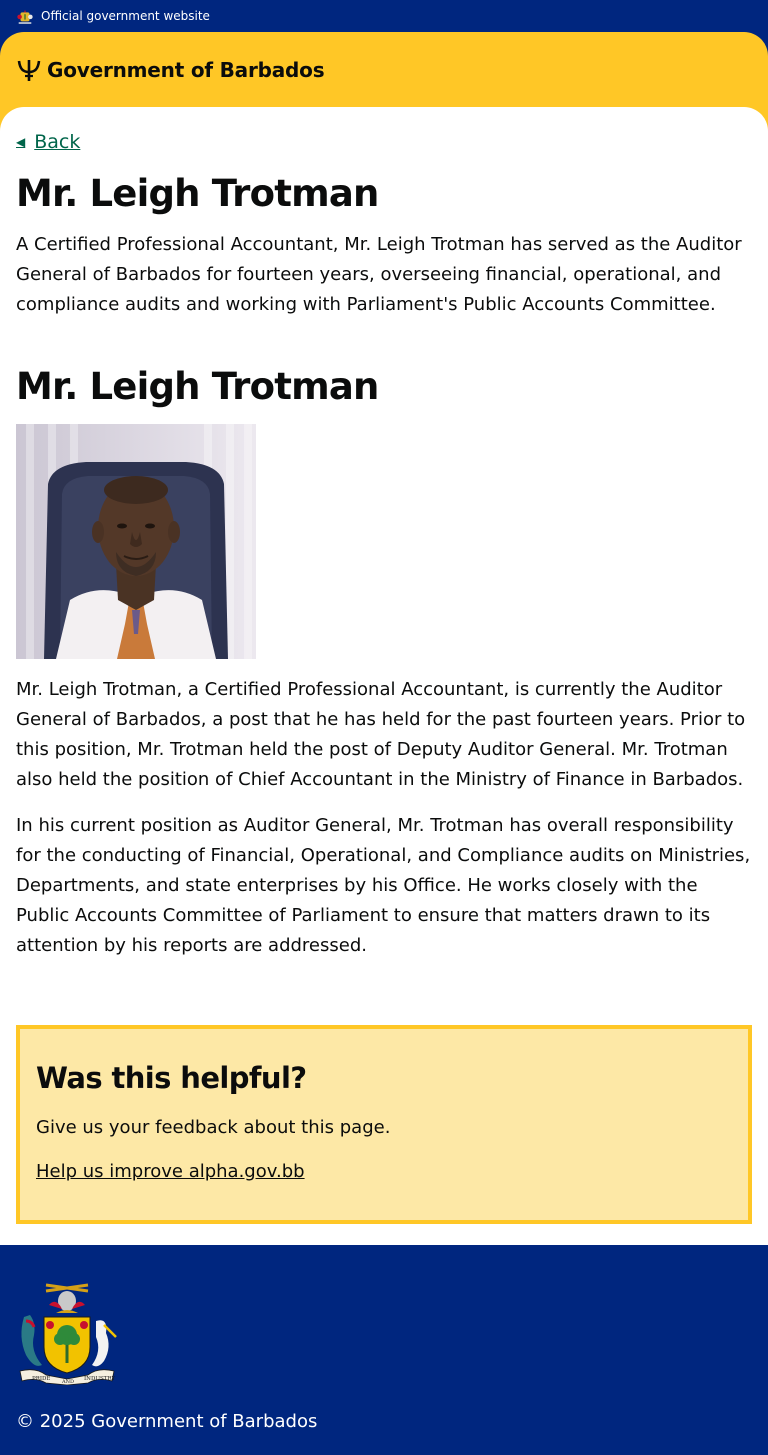 This screenshot has width=768, height=1455. What do you see at coordinates (136, 542) in the screenshot?
I see `portrait-photo` at bounding box center [136, 542].